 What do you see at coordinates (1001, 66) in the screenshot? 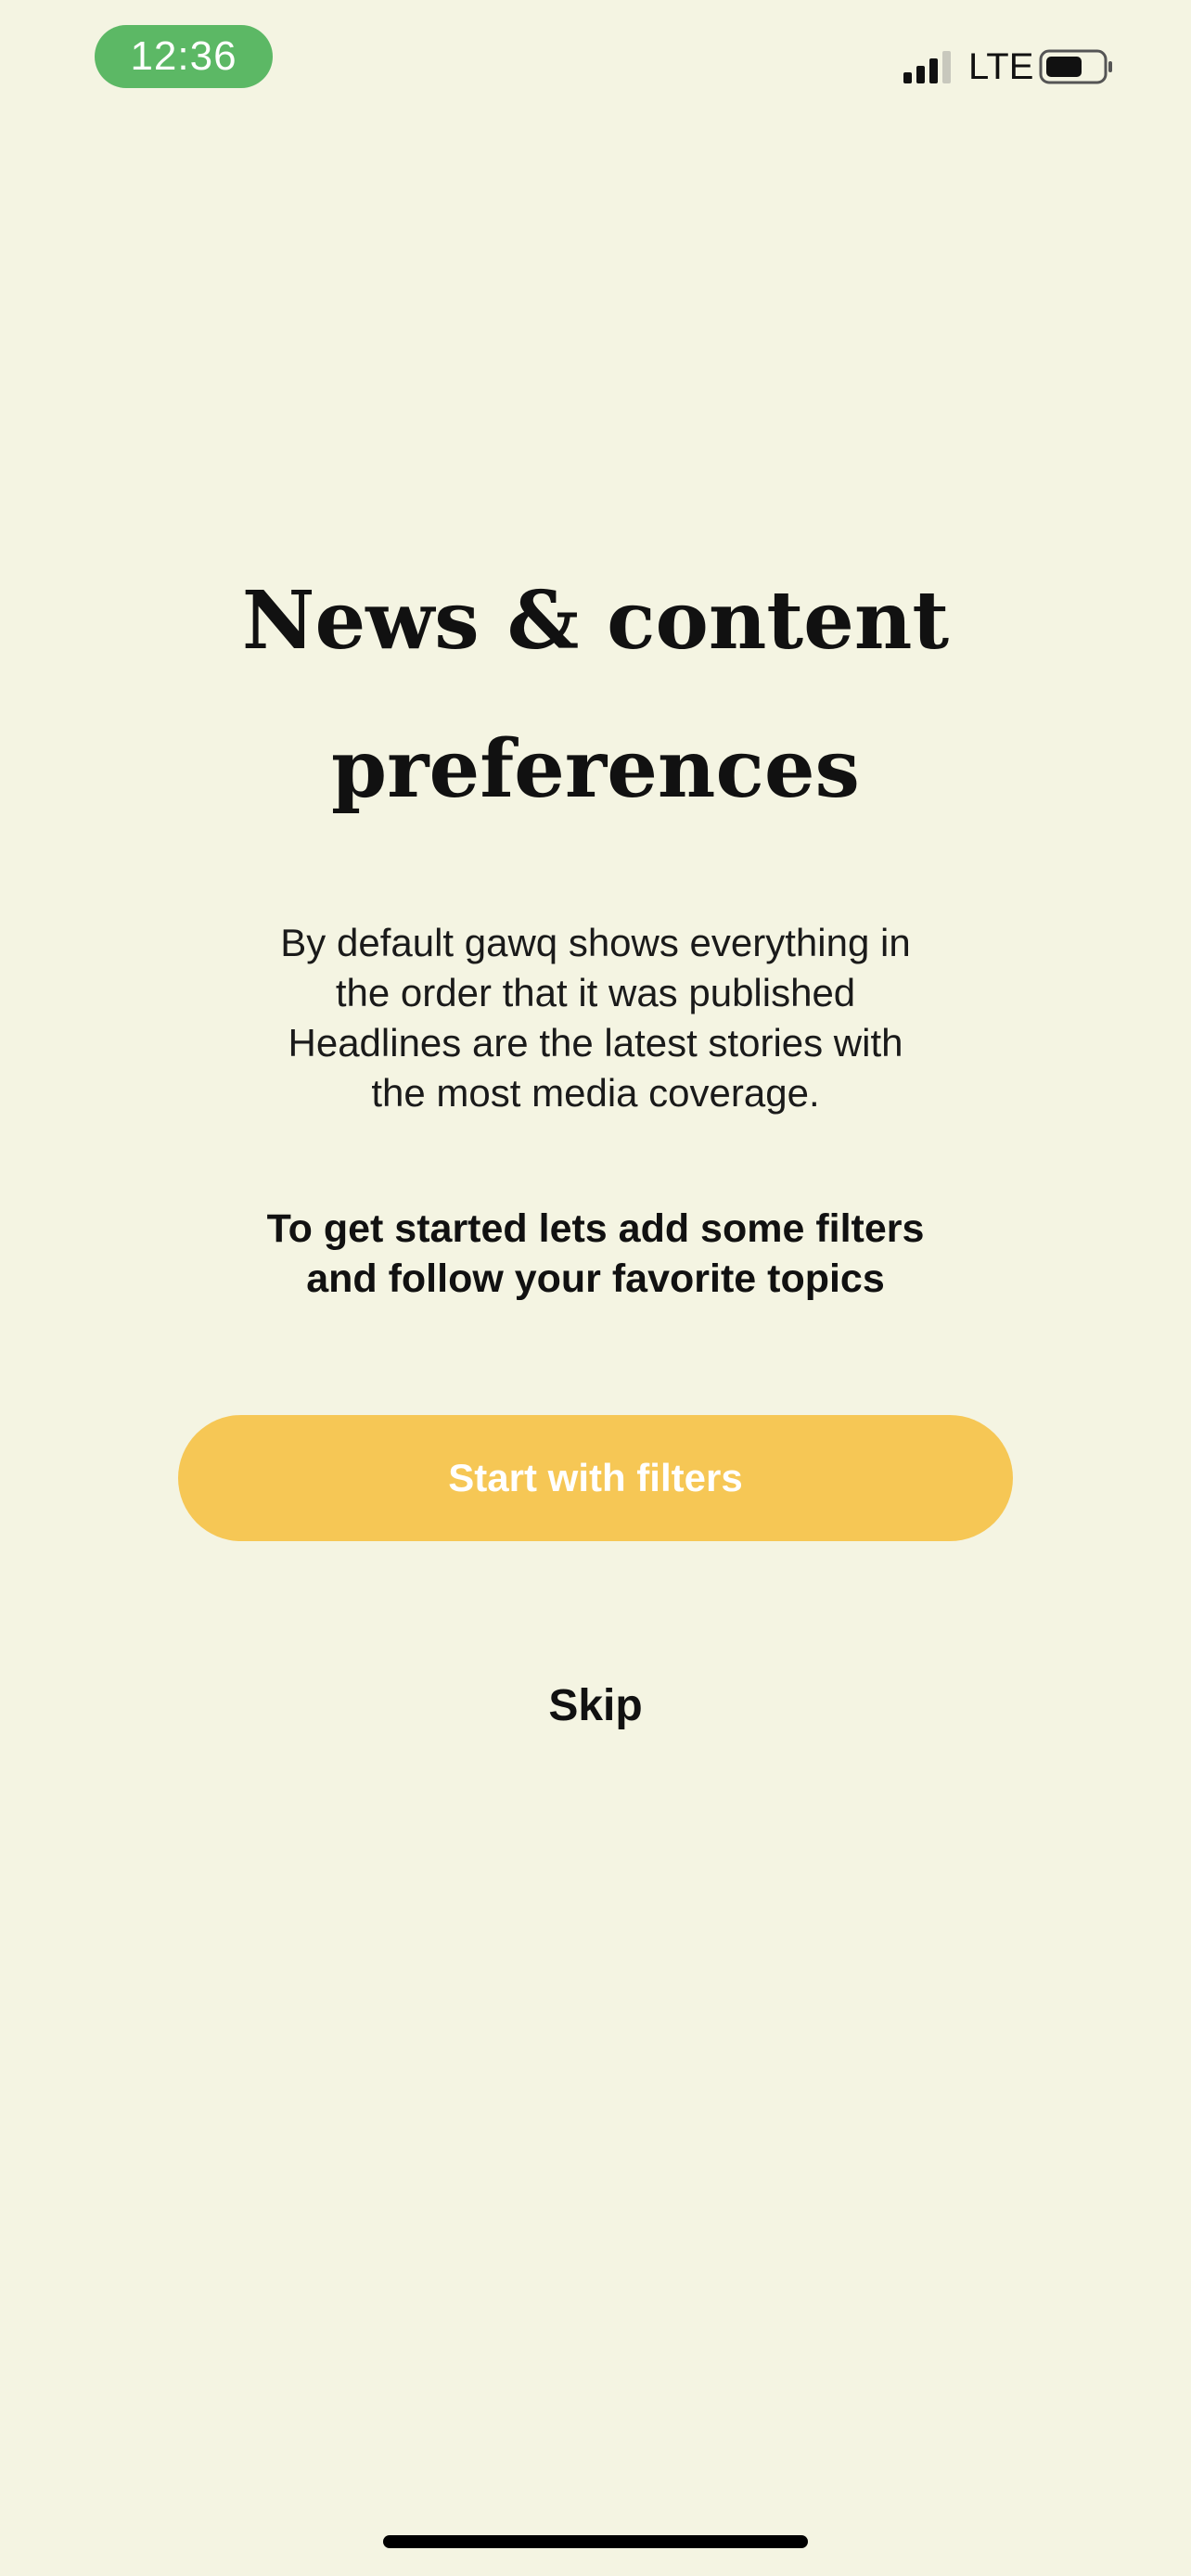
I see `network-type-label: LTE` at bounding box center [1001, 66].